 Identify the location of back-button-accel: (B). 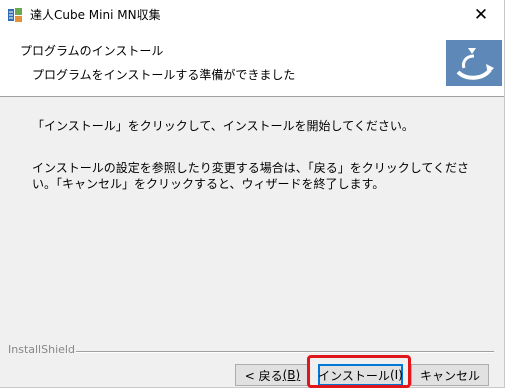
(291, 375).